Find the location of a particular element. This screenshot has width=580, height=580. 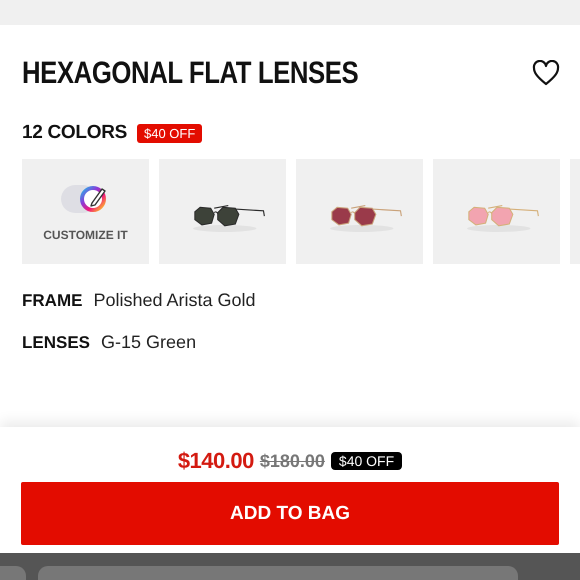

spec-value: G-15 Green is located at coordinates (148, 342).